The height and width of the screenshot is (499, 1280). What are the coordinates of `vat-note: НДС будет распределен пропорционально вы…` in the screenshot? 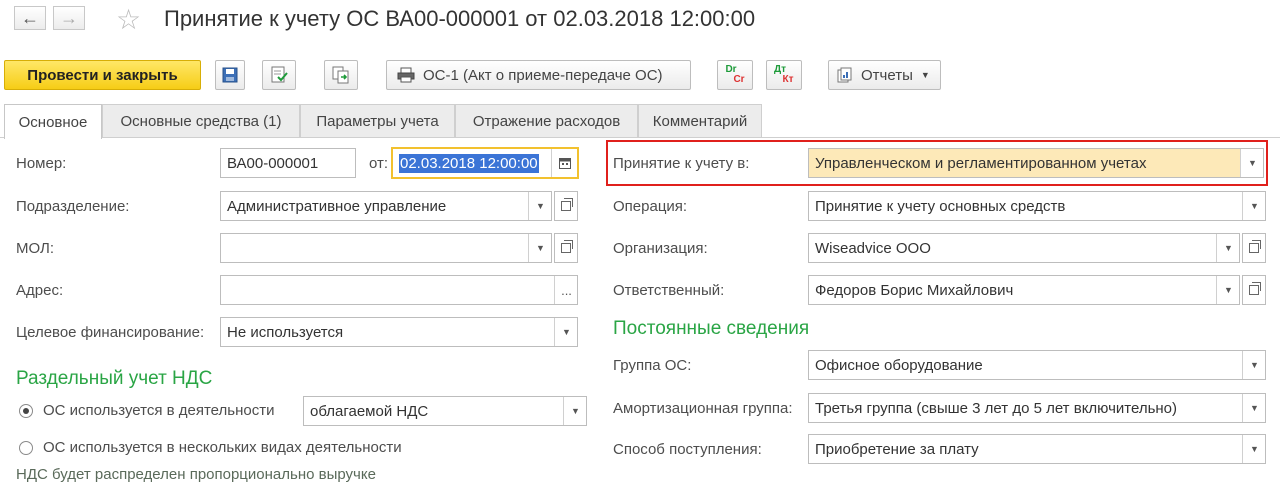 It's located at (196, 474).